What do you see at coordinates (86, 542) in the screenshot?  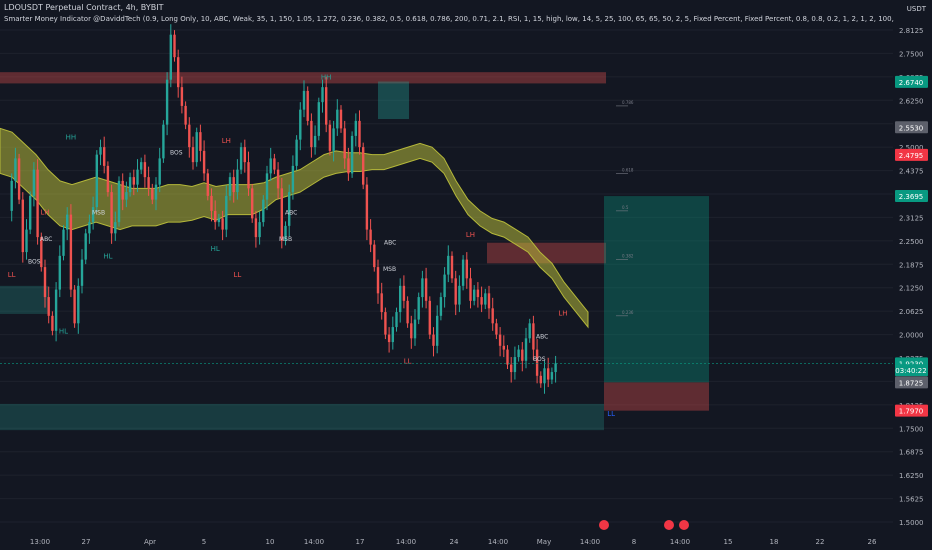 I see `x-tick-label: 27` at bounding box center [86, 542].